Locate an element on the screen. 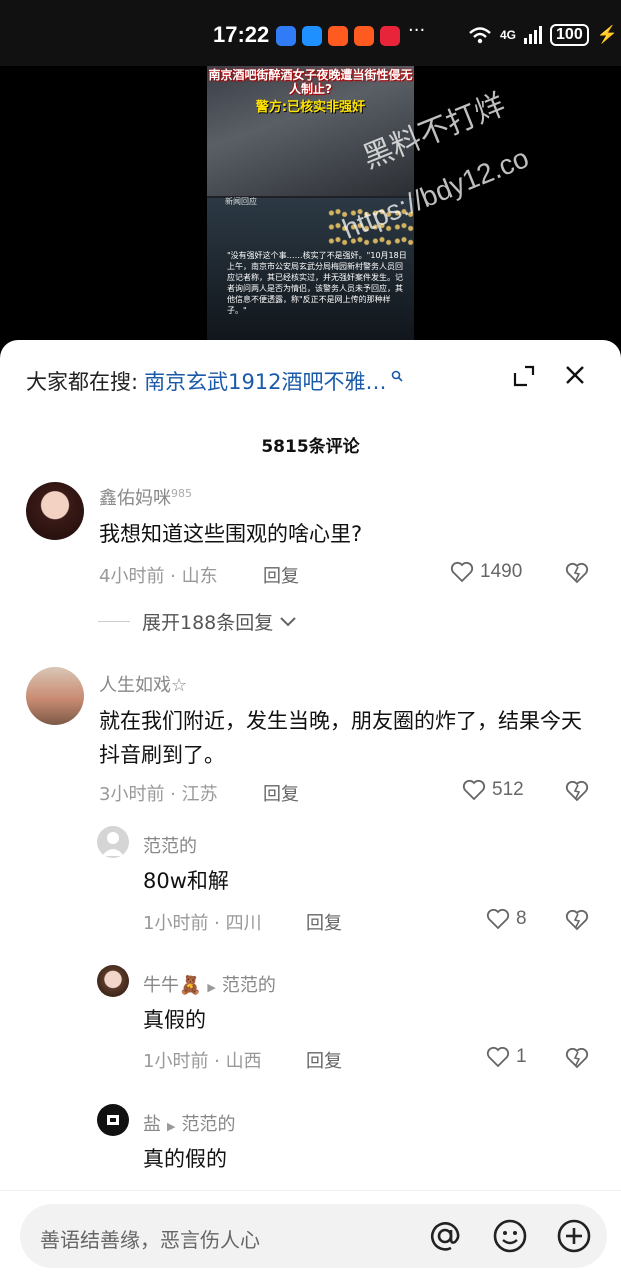 The width and height of the screenshot is (621, 1280). app-icon-shield is located at coordinates (286, 36).